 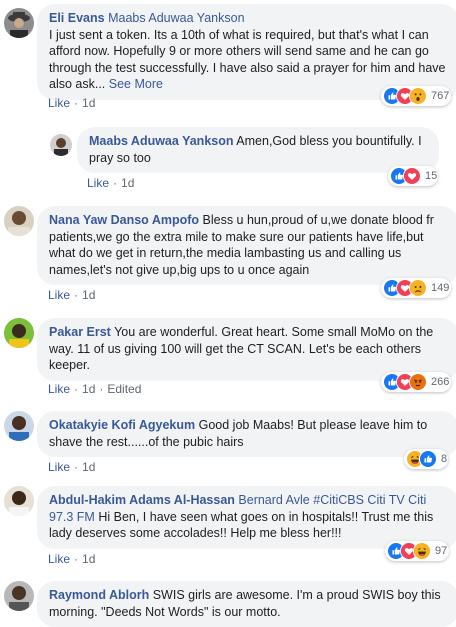 I want to click on reactions-summary: 266, so click(x=416, y=382).